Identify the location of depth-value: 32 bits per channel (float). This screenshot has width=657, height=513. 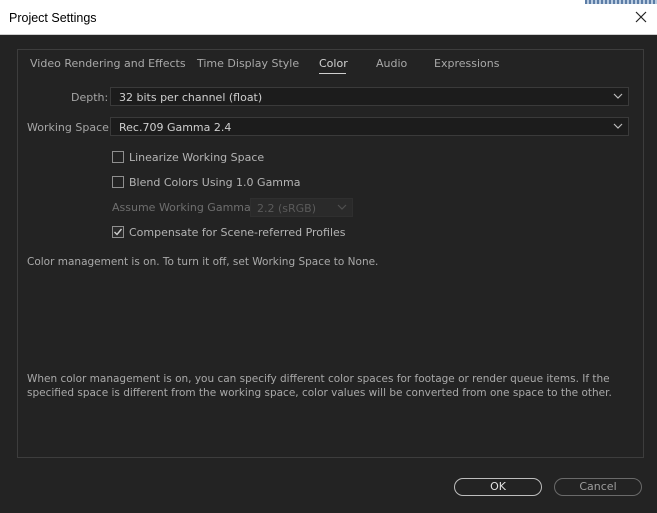
(191, 97).